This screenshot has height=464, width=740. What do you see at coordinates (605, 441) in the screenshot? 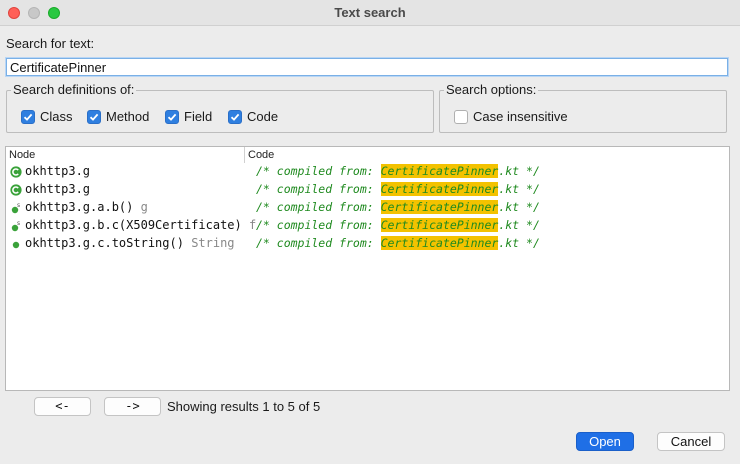
I see `open-button: Open` at bounding box center [605, 441].